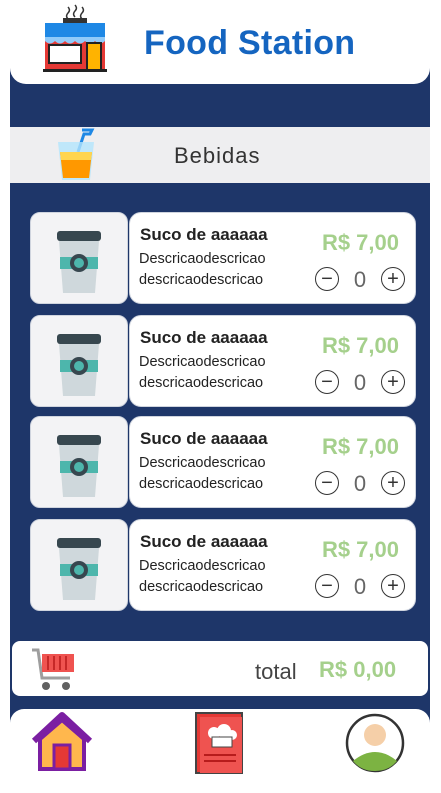  Describe the element at coordinates (217, 155) in the screenshot. I see `category-title: Bebidas` at that location.